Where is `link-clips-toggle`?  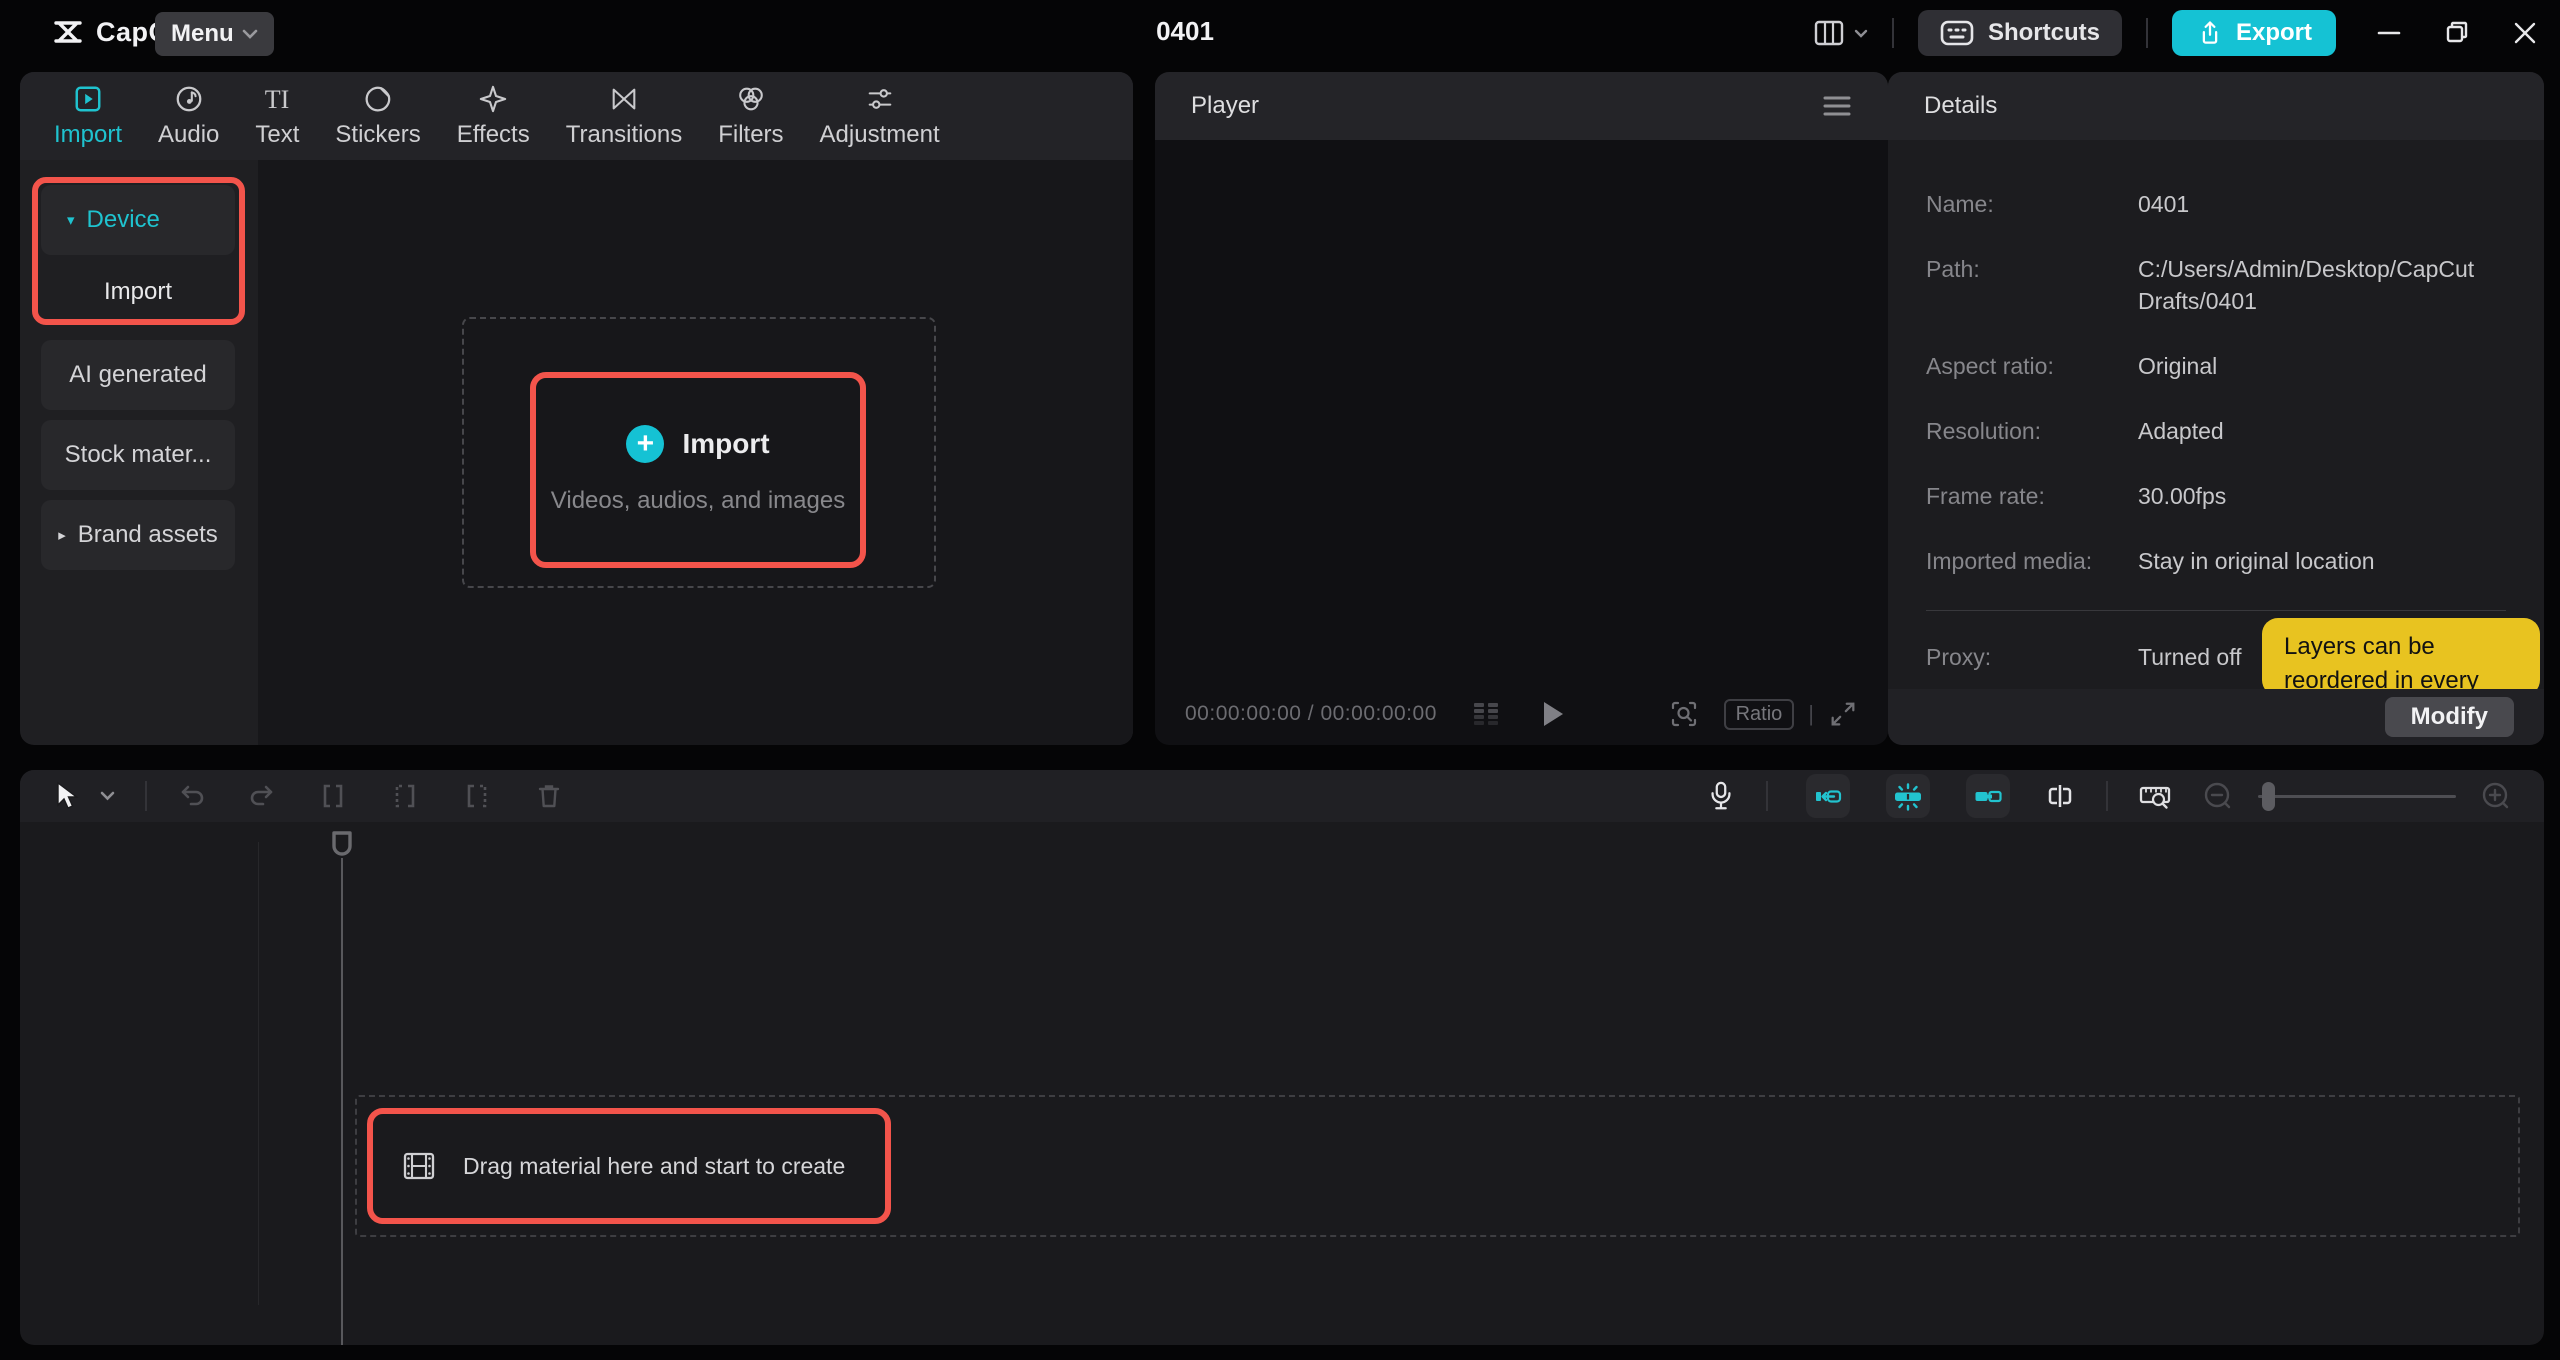
link-clips-toggle is located at coordinates (1988, 796).